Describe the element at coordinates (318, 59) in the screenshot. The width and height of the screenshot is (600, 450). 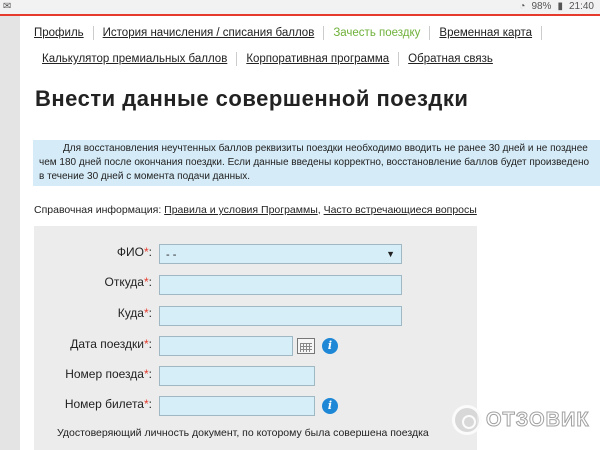
I see `nav-corporate-program: Корпоративная программа` at that location.